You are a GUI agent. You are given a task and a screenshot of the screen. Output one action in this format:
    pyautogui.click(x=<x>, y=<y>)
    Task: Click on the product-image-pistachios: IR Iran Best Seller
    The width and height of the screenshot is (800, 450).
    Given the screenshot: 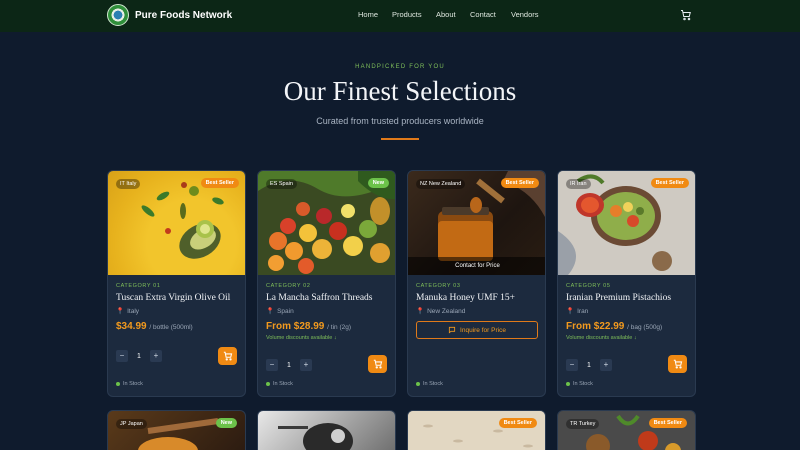 What is the action you would take?
    pyautogui.click(x=626, y=223)
    